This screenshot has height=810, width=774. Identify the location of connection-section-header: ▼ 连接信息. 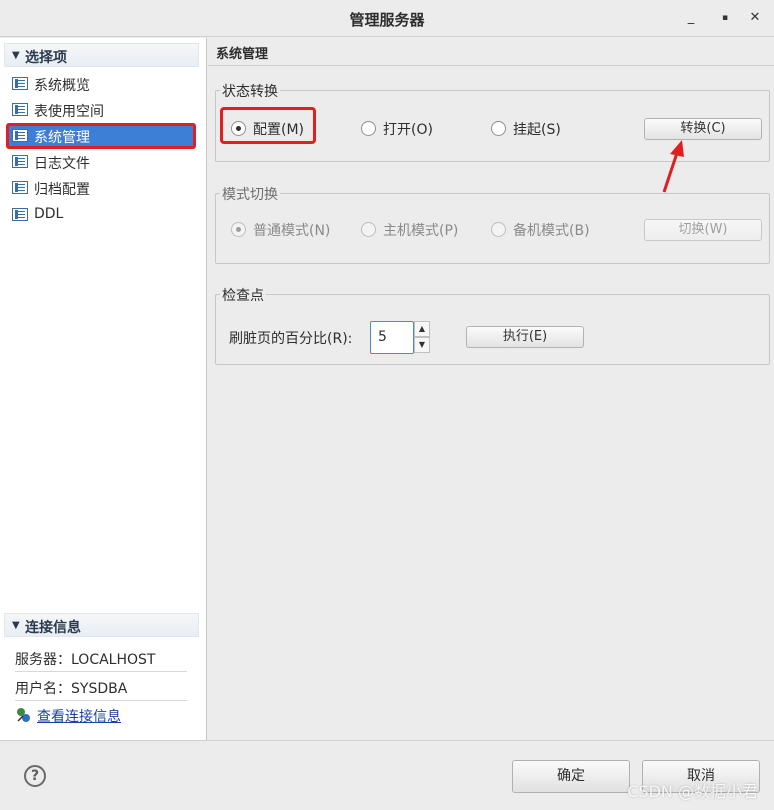
(101, 625).